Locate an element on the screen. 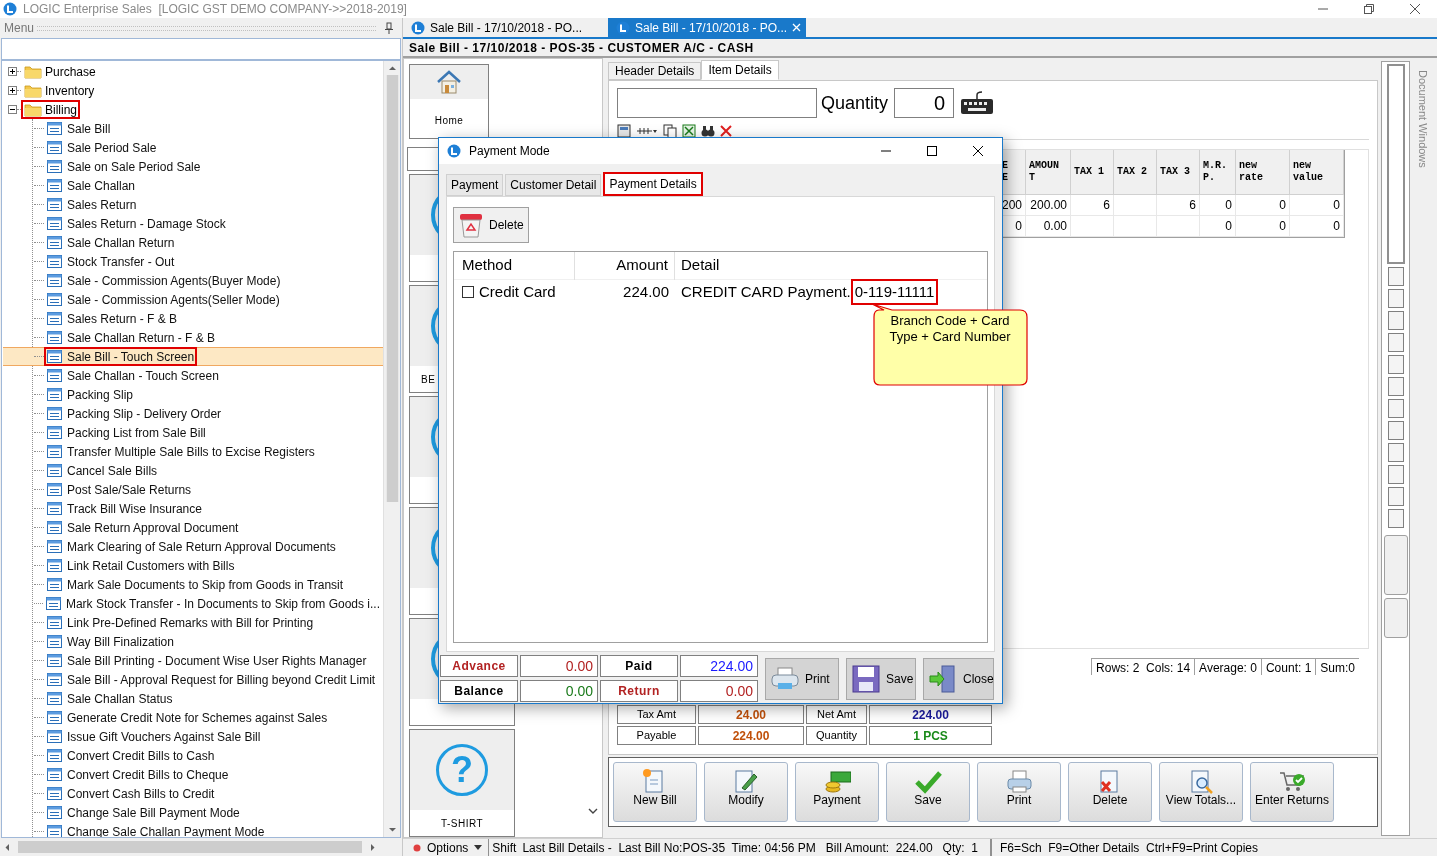  quantity-label: Quantity is located at coordinates (855, 103).